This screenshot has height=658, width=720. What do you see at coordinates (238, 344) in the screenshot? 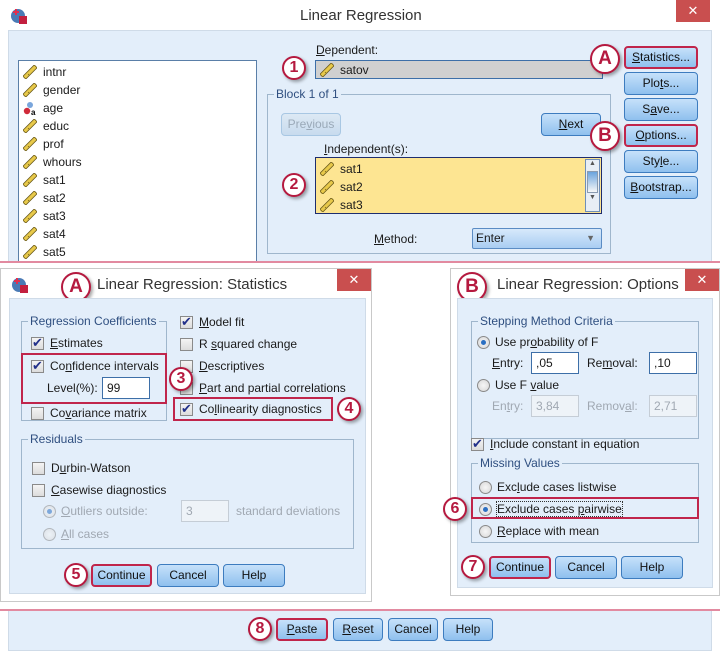
I see `r-squared-change-checkbox: R squared change` at bounding box center [238, 344].